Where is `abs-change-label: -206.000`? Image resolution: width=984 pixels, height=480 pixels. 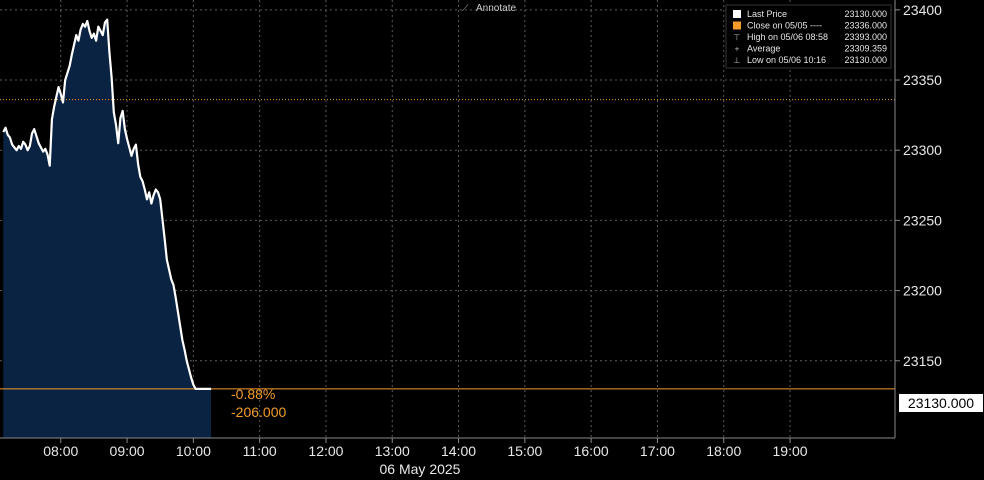 abs-change-label: -206.000 is located at coordinates (258, 412).